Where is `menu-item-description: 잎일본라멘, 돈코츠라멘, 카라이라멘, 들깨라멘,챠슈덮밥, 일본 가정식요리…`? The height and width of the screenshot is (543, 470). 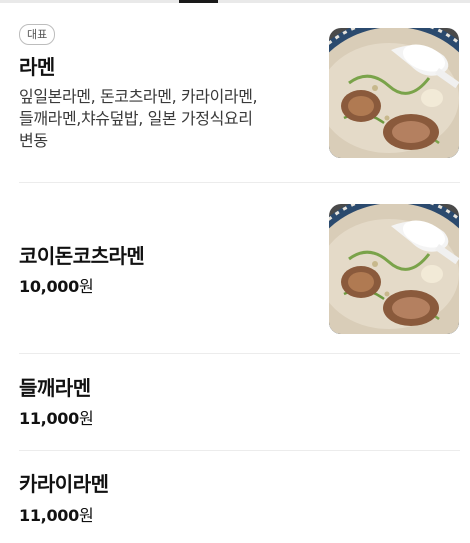 menu-item-description: 잎일본라멘, 돈코츠라멘, 카라이라멘, 들깨라멘,챠슈덮밥, 일본 가정식요리… is located at coordinates (169, 119).